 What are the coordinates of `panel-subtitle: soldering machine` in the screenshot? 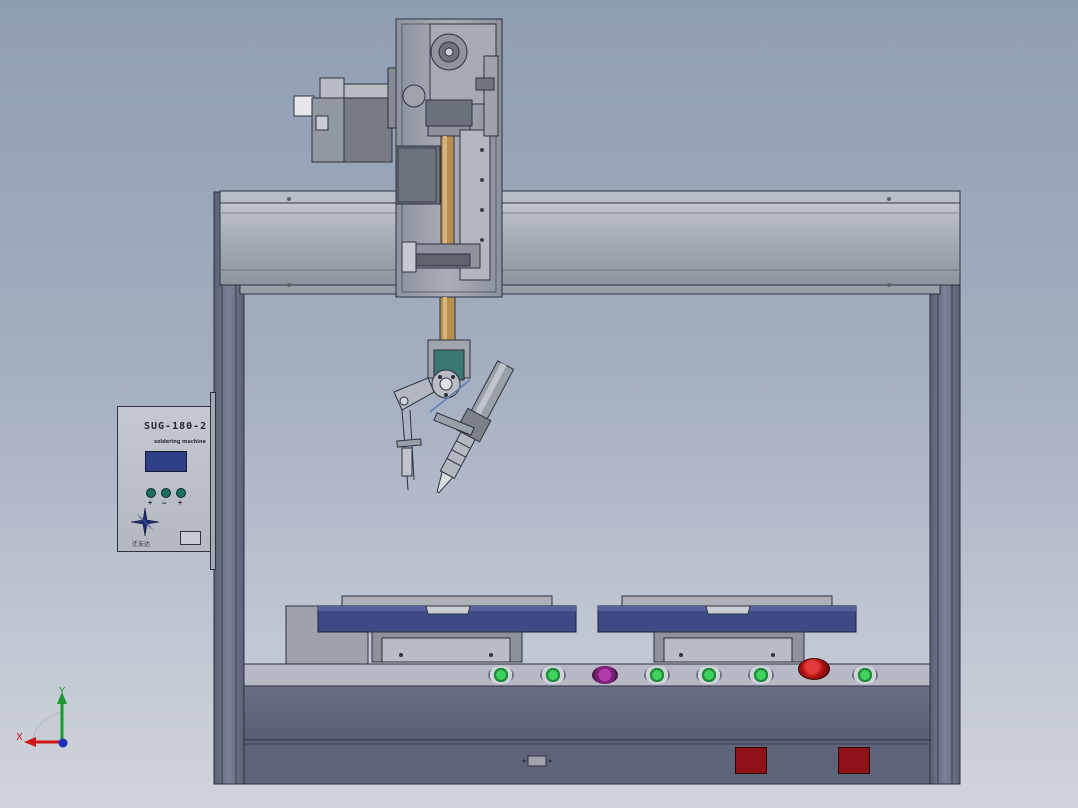 It's located at (180, 442).